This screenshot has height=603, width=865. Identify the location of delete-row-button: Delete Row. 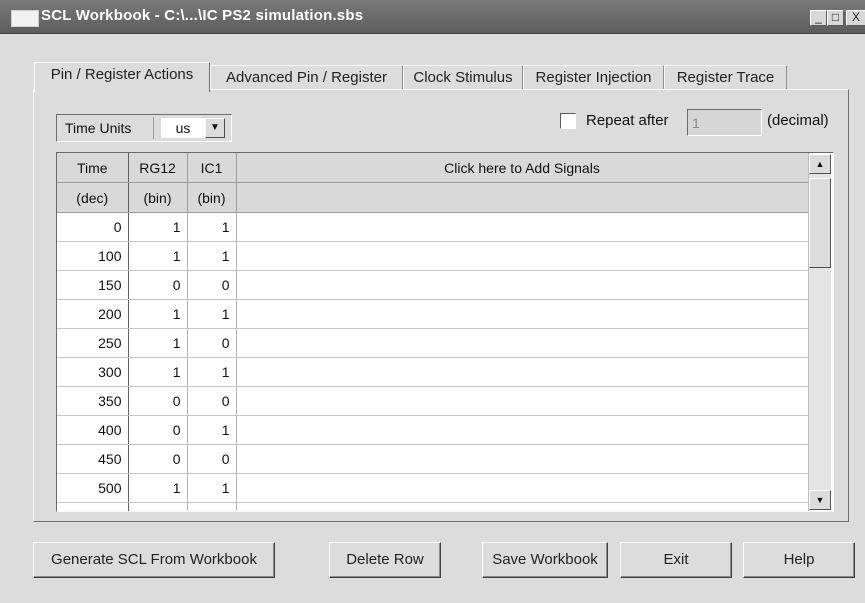
(385, 560).